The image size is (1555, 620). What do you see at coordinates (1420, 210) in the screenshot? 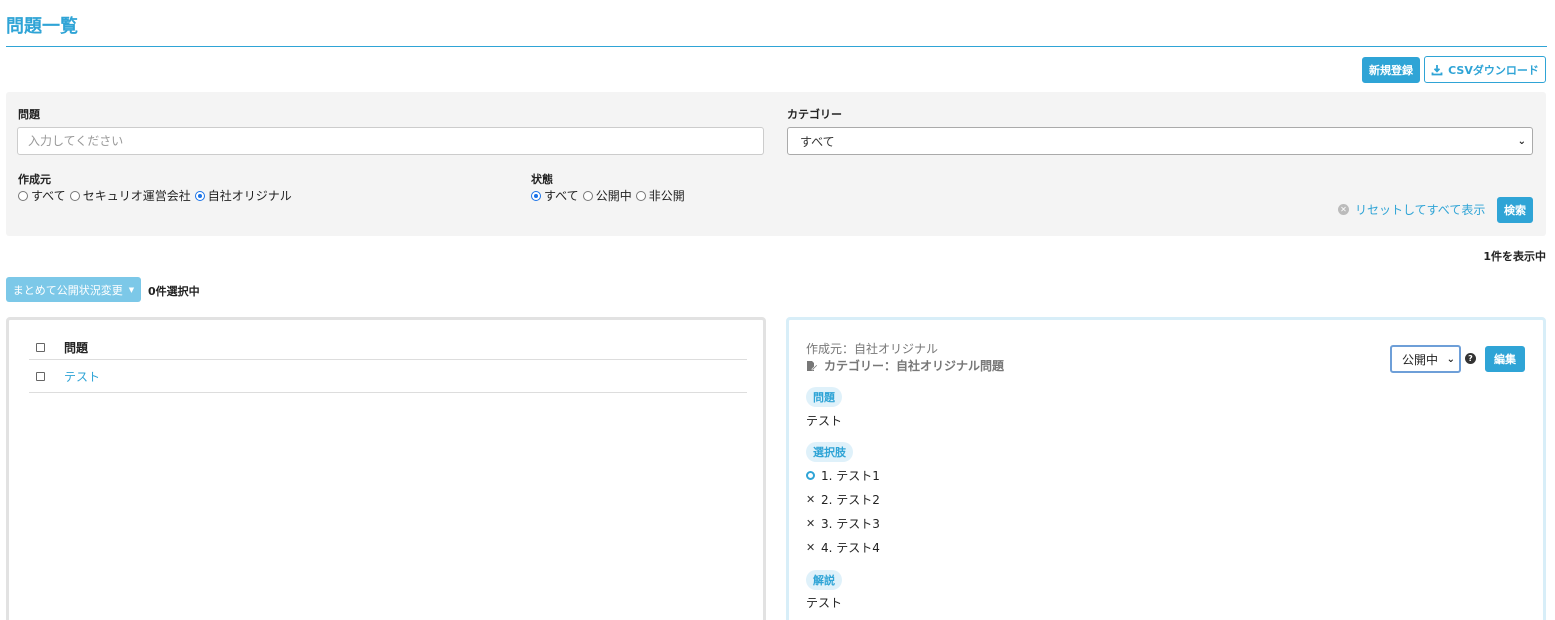
I see `reset-label: リセットしてすべて表示` at bounding box center [1420, 210].